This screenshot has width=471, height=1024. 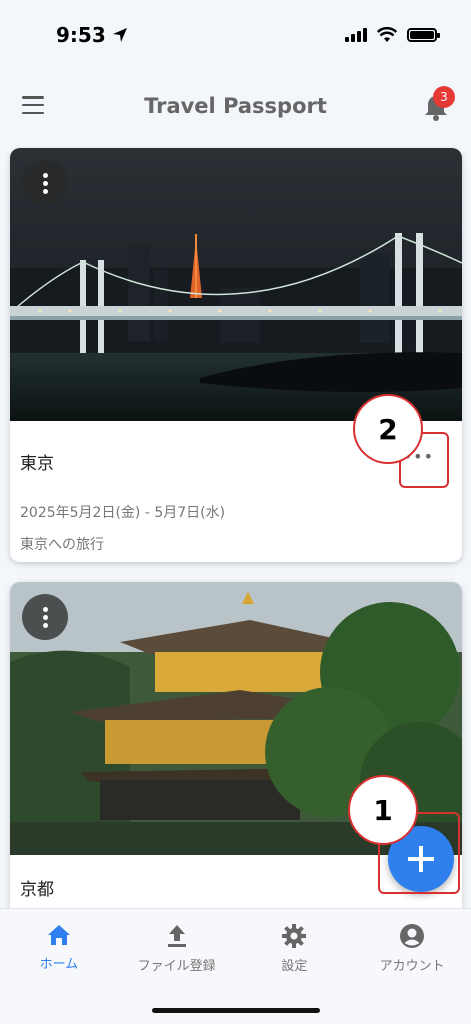 I want to click on trip-dates: 2025年5月2日(金) - 5月7日(水), so click(x=123, y=513).